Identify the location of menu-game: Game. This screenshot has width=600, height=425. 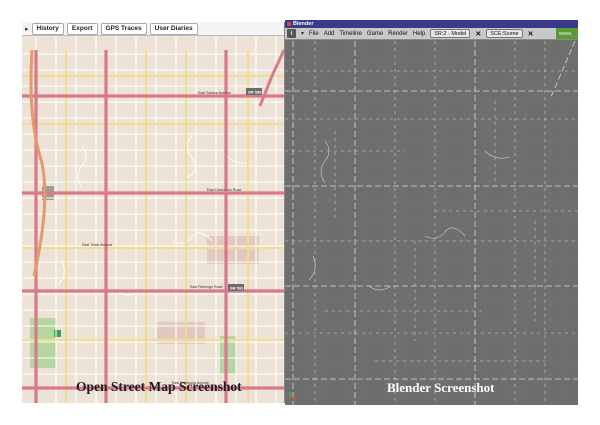
(375, 34).